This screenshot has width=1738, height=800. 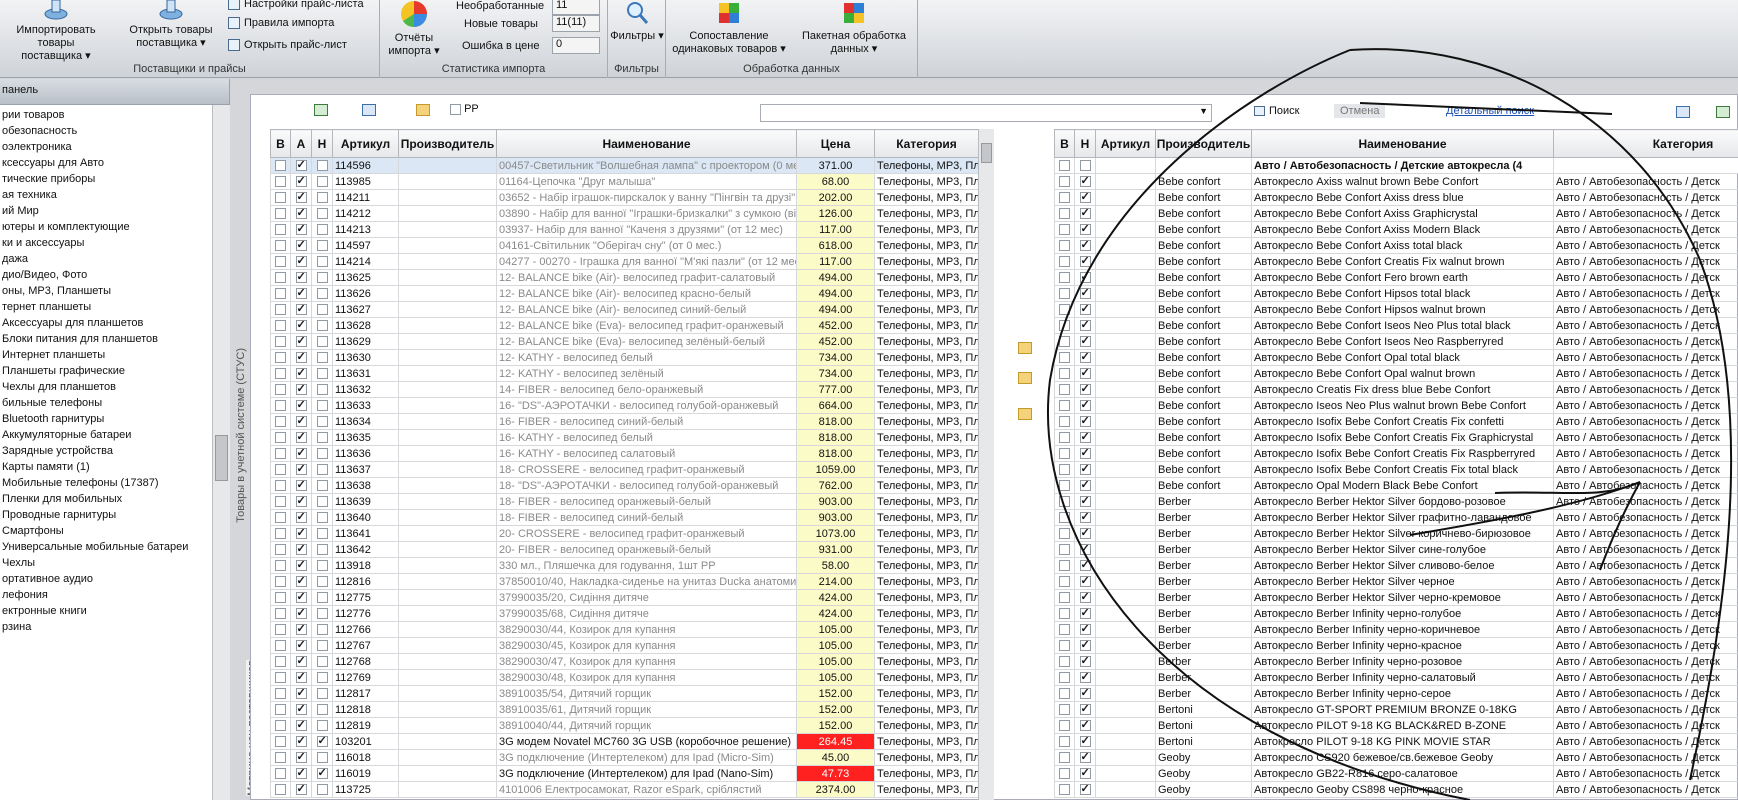 What do you see at coordinates (576, 7) in the screenshot?
I see `unprocessed-value: 11` at bounding box center [576, 7].